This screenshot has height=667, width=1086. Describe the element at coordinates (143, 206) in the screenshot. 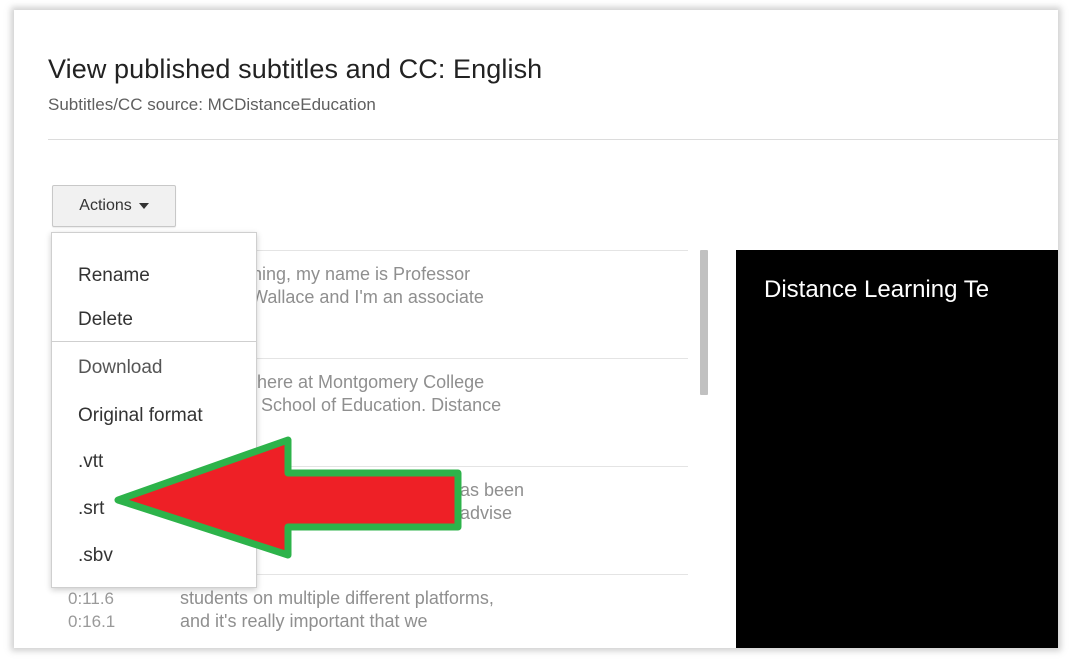

I see `caret-down-icon` at that location.